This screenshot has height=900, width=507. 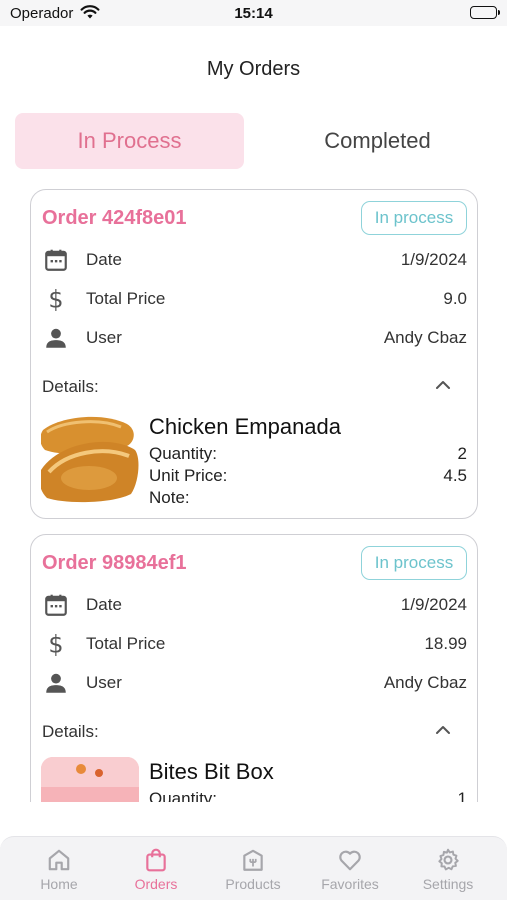 What do you see at coordinates (144, 563) in the screenshot?
I see `order-number: 98984ef1` at bounding box center [144, 563].